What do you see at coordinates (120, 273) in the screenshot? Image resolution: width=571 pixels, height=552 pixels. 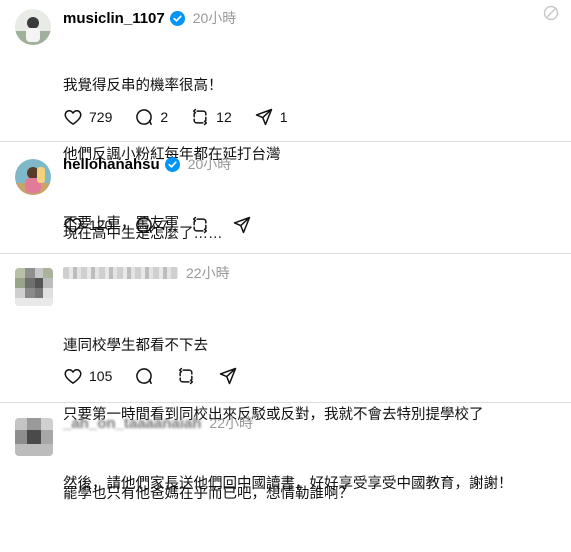 I see `blurred-username` at bounding box center [120, 273].